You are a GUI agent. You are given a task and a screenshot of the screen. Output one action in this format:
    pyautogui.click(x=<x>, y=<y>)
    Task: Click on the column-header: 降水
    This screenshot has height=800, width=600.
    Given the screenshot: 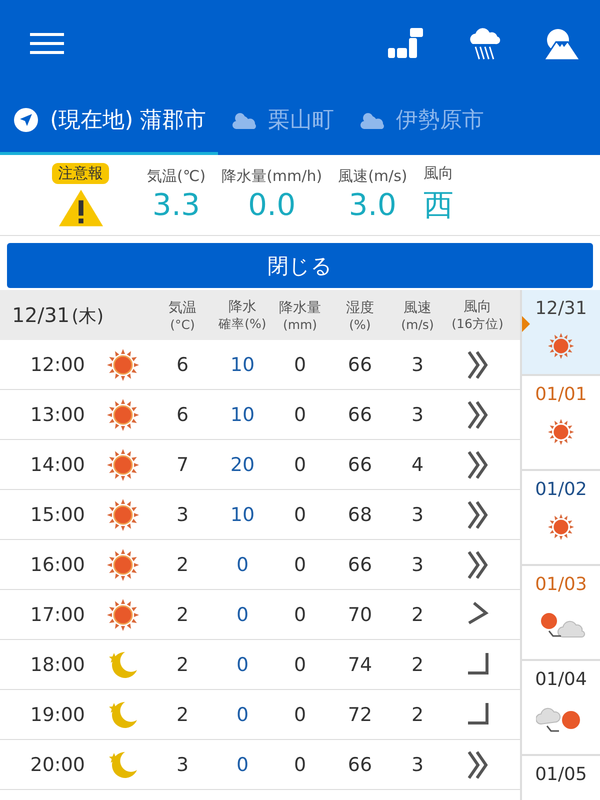 What is the action you would take?
    pyautogui.click(x=242, y=307)
    